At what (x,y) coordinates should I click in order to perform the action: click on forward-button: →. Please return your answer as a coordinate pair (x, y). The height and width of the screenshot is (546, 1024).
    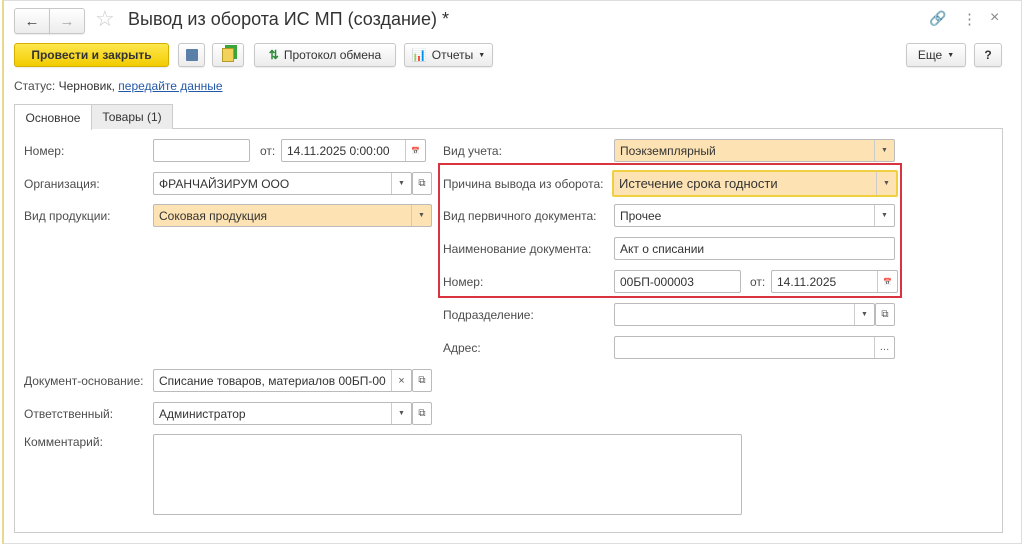
    Looking at the image, I should click on (67, 21).